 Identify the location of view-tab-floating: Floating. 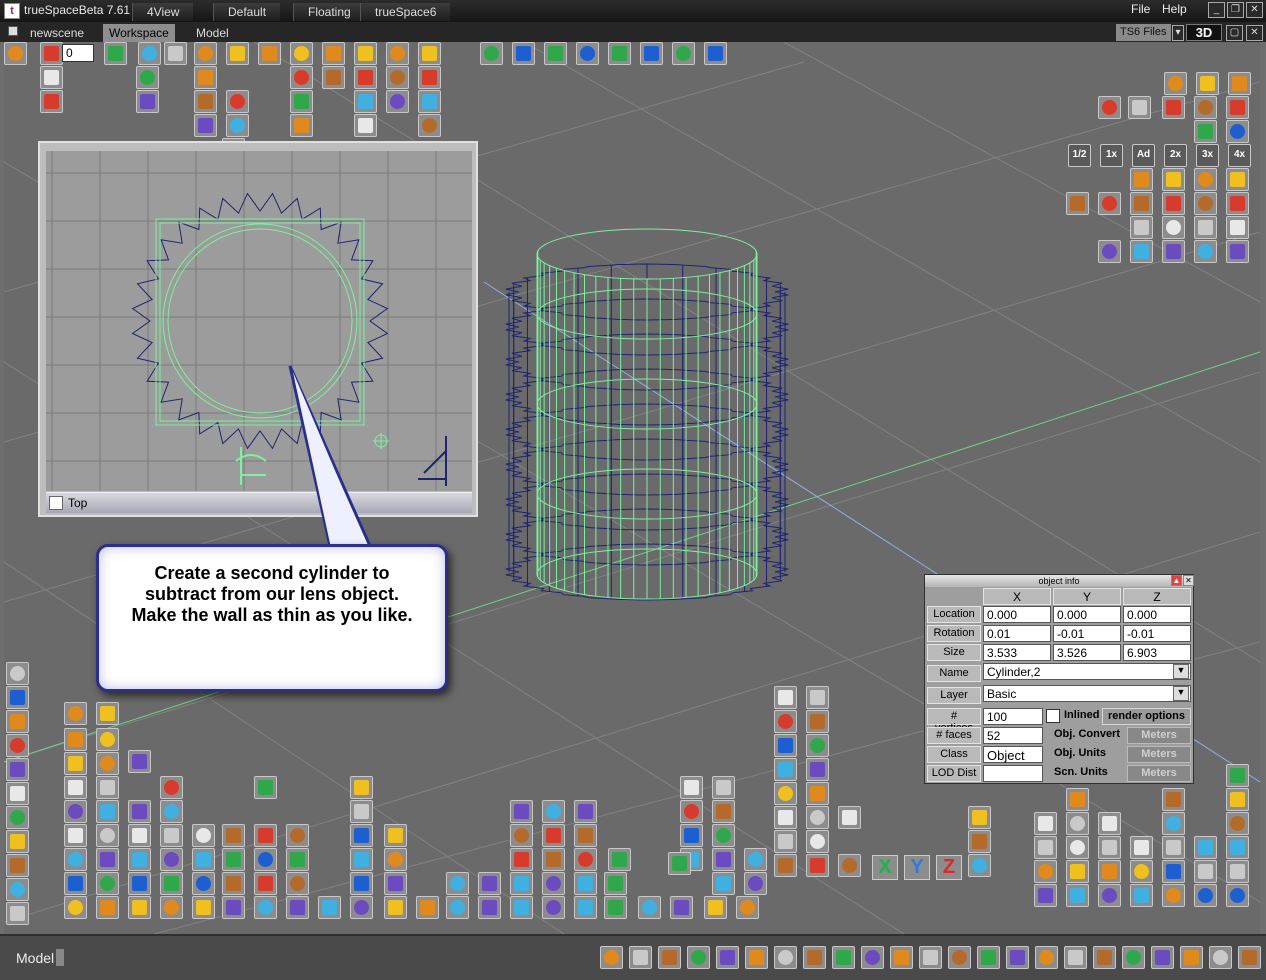
(329, 12).